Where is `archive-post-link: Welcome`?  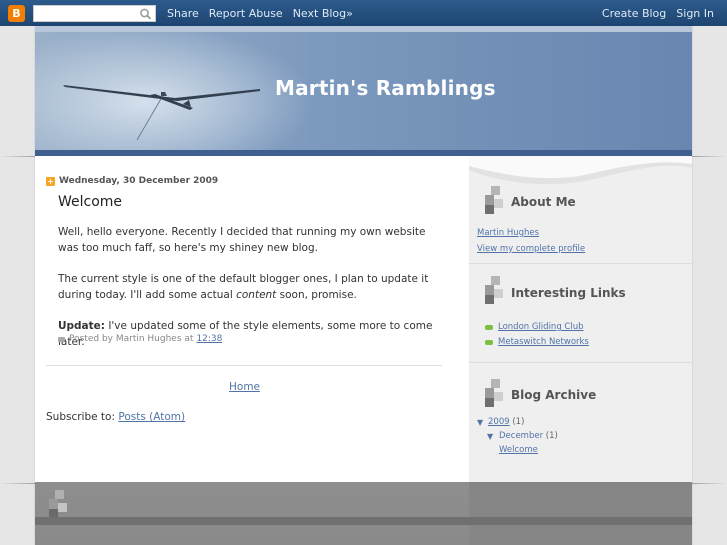
archive-post-link: Welcome is located at coordinates (518, 450).